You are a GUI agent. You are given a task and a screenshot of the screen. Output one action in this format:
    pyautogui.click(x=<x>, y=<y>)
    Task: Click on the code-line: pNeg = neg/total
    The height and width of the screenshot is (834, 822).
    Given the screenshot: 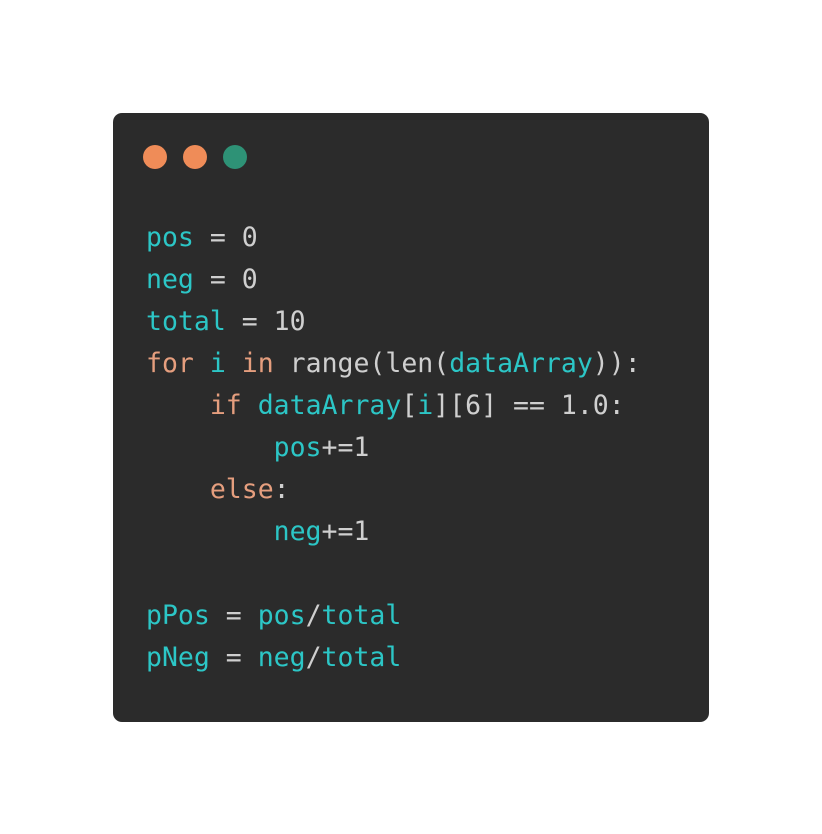 What is the action you would take?
    pyautogui.click(x=393, y=658)
    